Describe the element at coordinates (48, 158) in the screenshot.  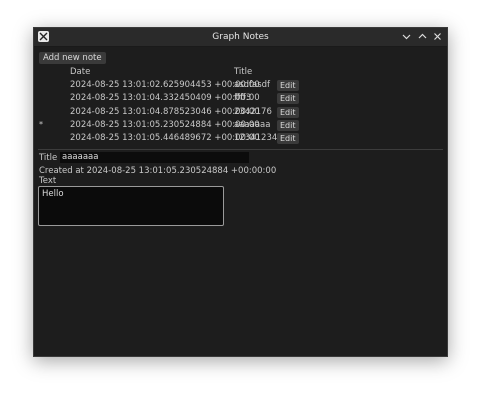
I see `title-label: Title` at that location.